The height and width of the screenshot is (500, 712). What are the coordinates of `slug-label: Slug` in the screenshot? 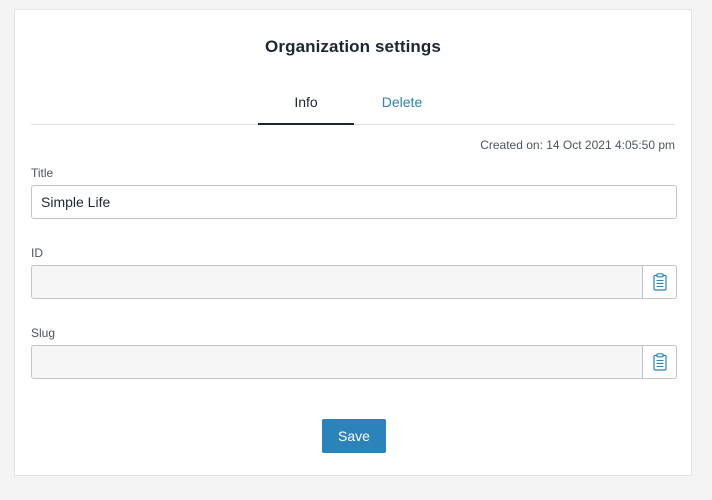 It's located at (43, 333).